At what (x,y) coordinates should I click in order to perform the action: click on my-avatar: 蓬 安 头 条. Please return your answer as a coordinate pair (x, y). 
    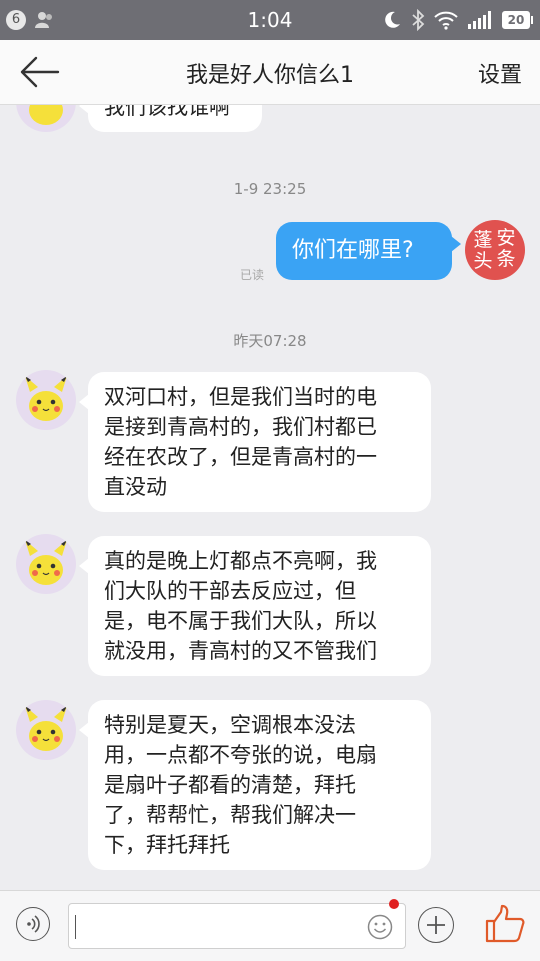
    Looking at the image, I should click on (495, 250).